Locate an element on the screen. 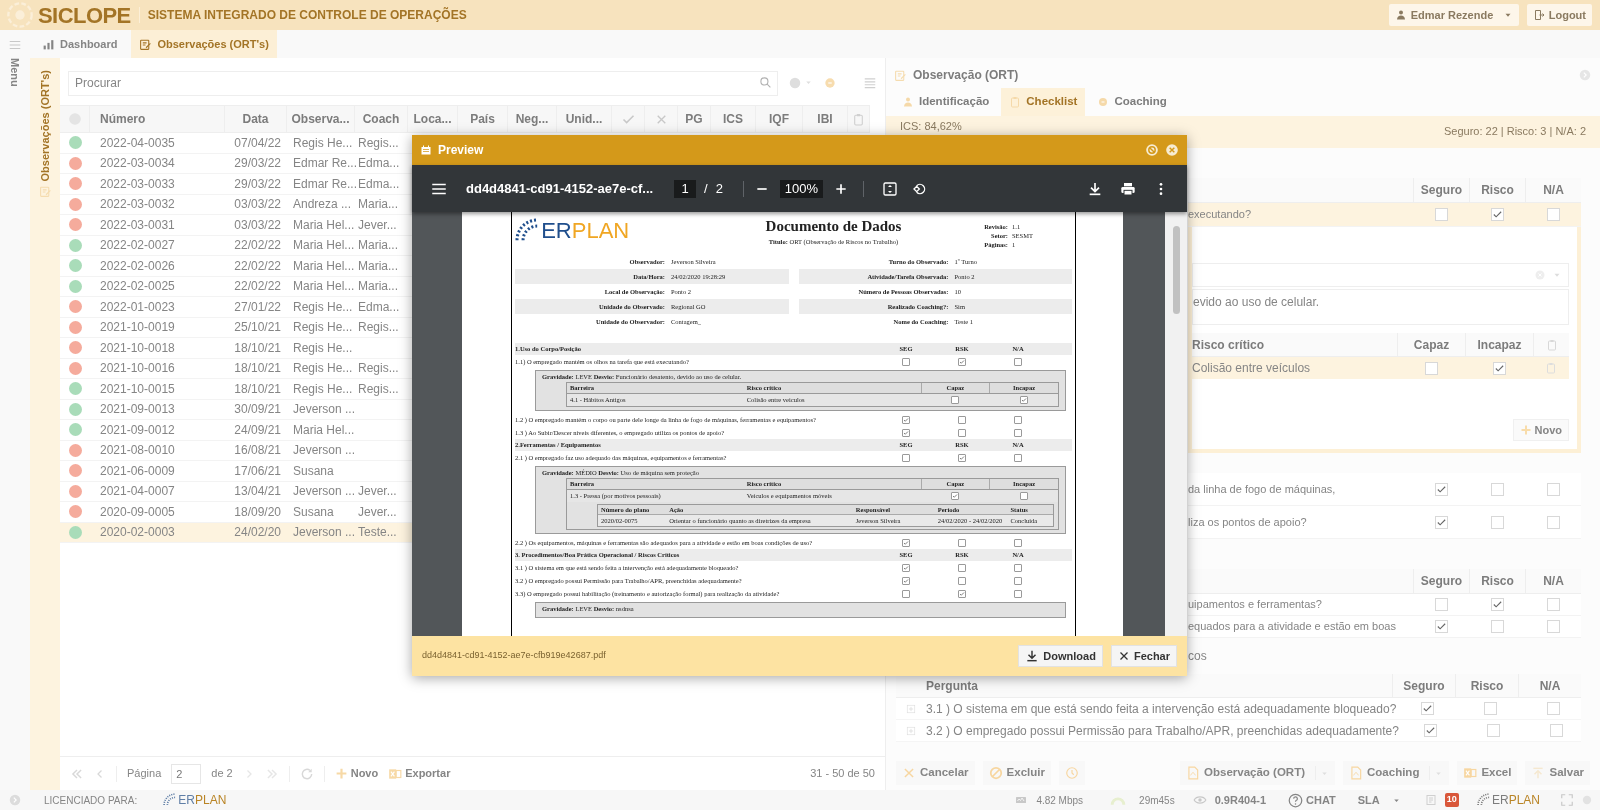 The height and width of the screenshot is (810, 1600). table-cell-text: 2022-03-0031 is located at coordinates (137, 225).